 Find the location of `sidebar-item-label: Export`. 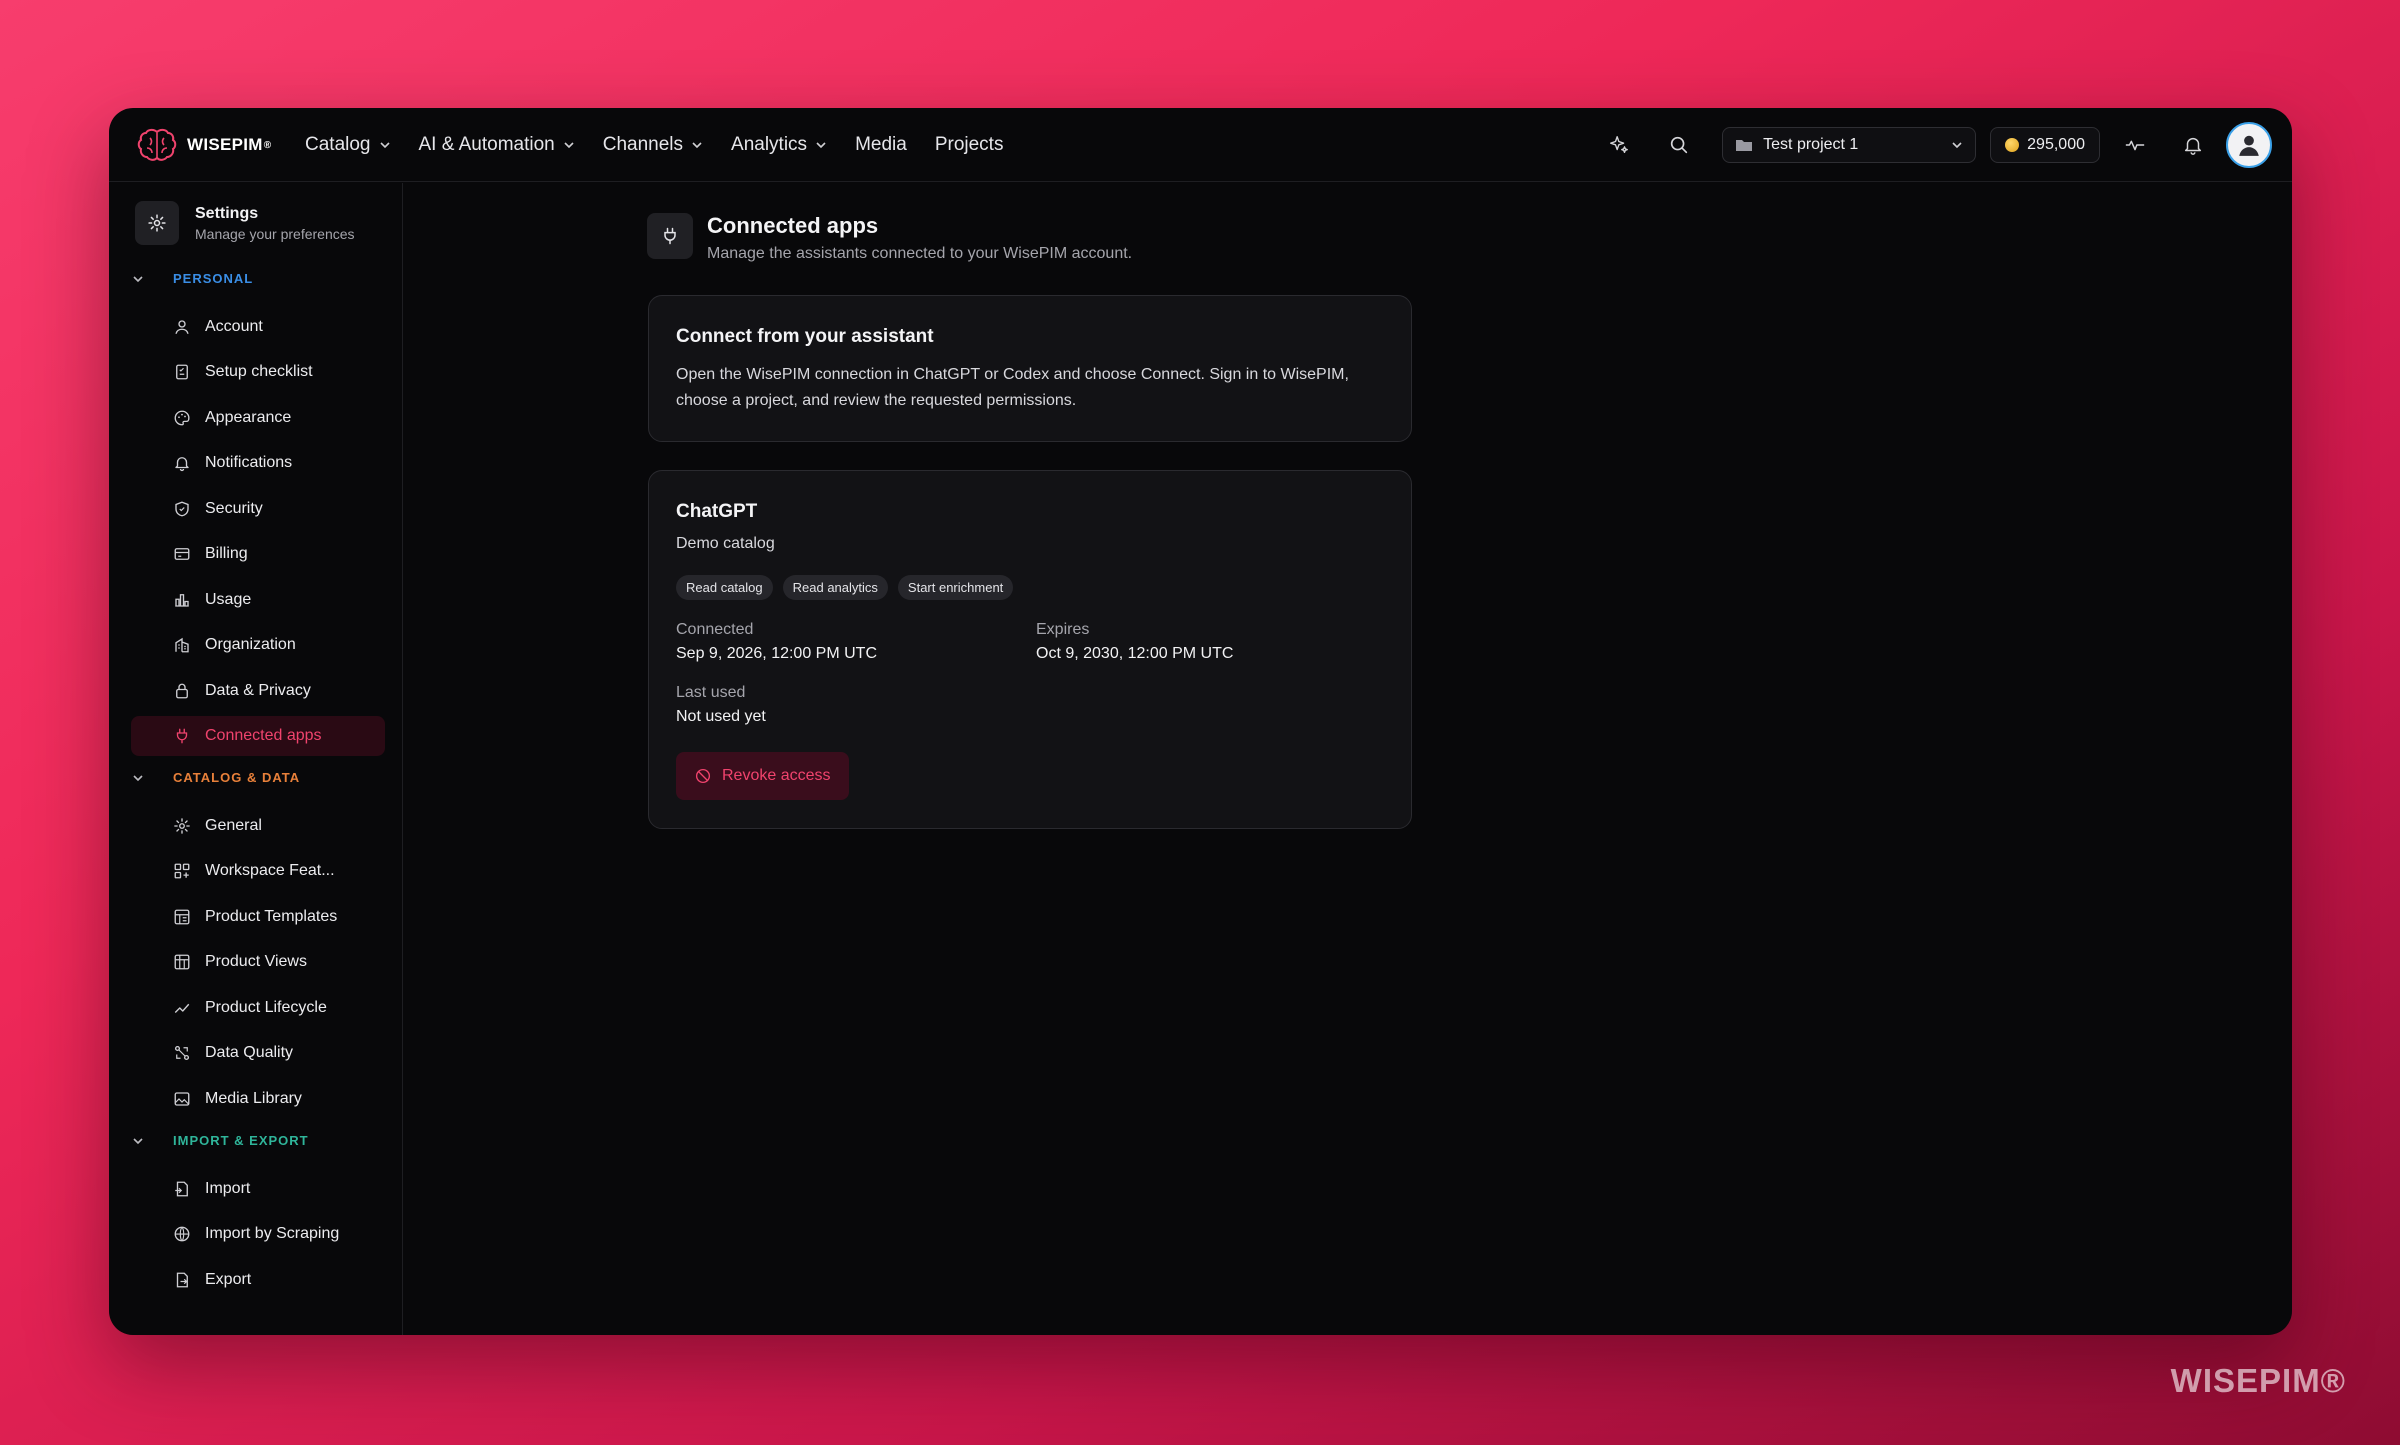

sidebar-item-label: Export is located at coordinates (228, 1279).